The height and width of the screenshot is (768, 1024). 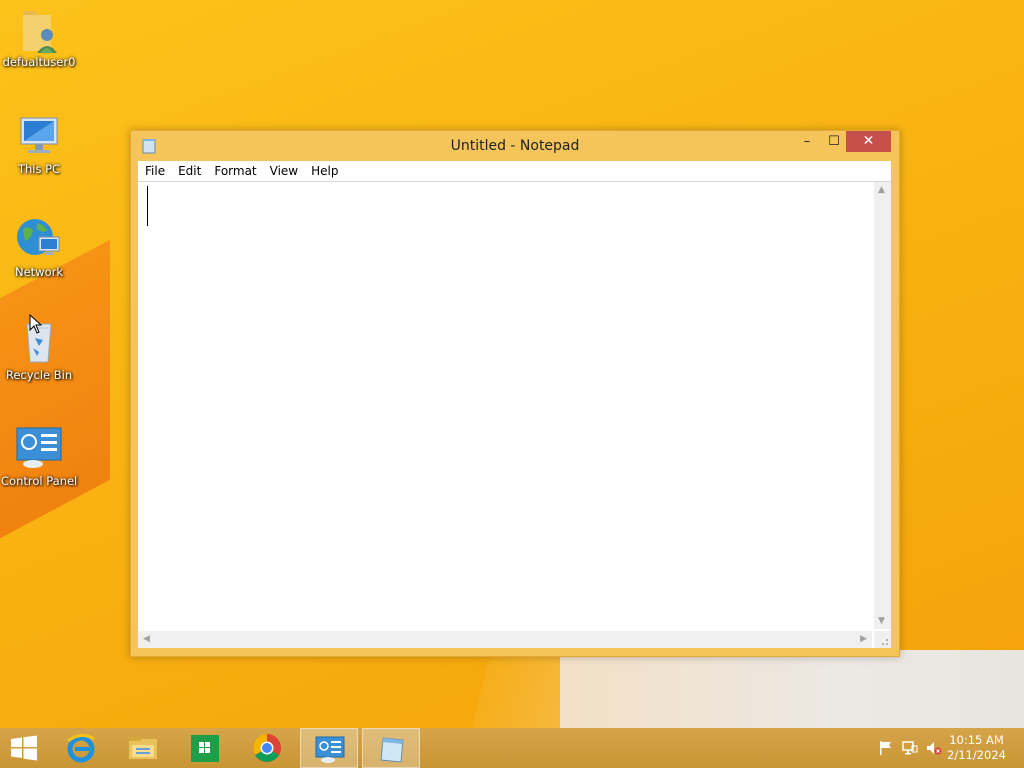 What do you see at coordinates (882, 405) in the screenshot?
I see `vertical-scrollbar: ▲ ▼` at bounding box center [882, 405].